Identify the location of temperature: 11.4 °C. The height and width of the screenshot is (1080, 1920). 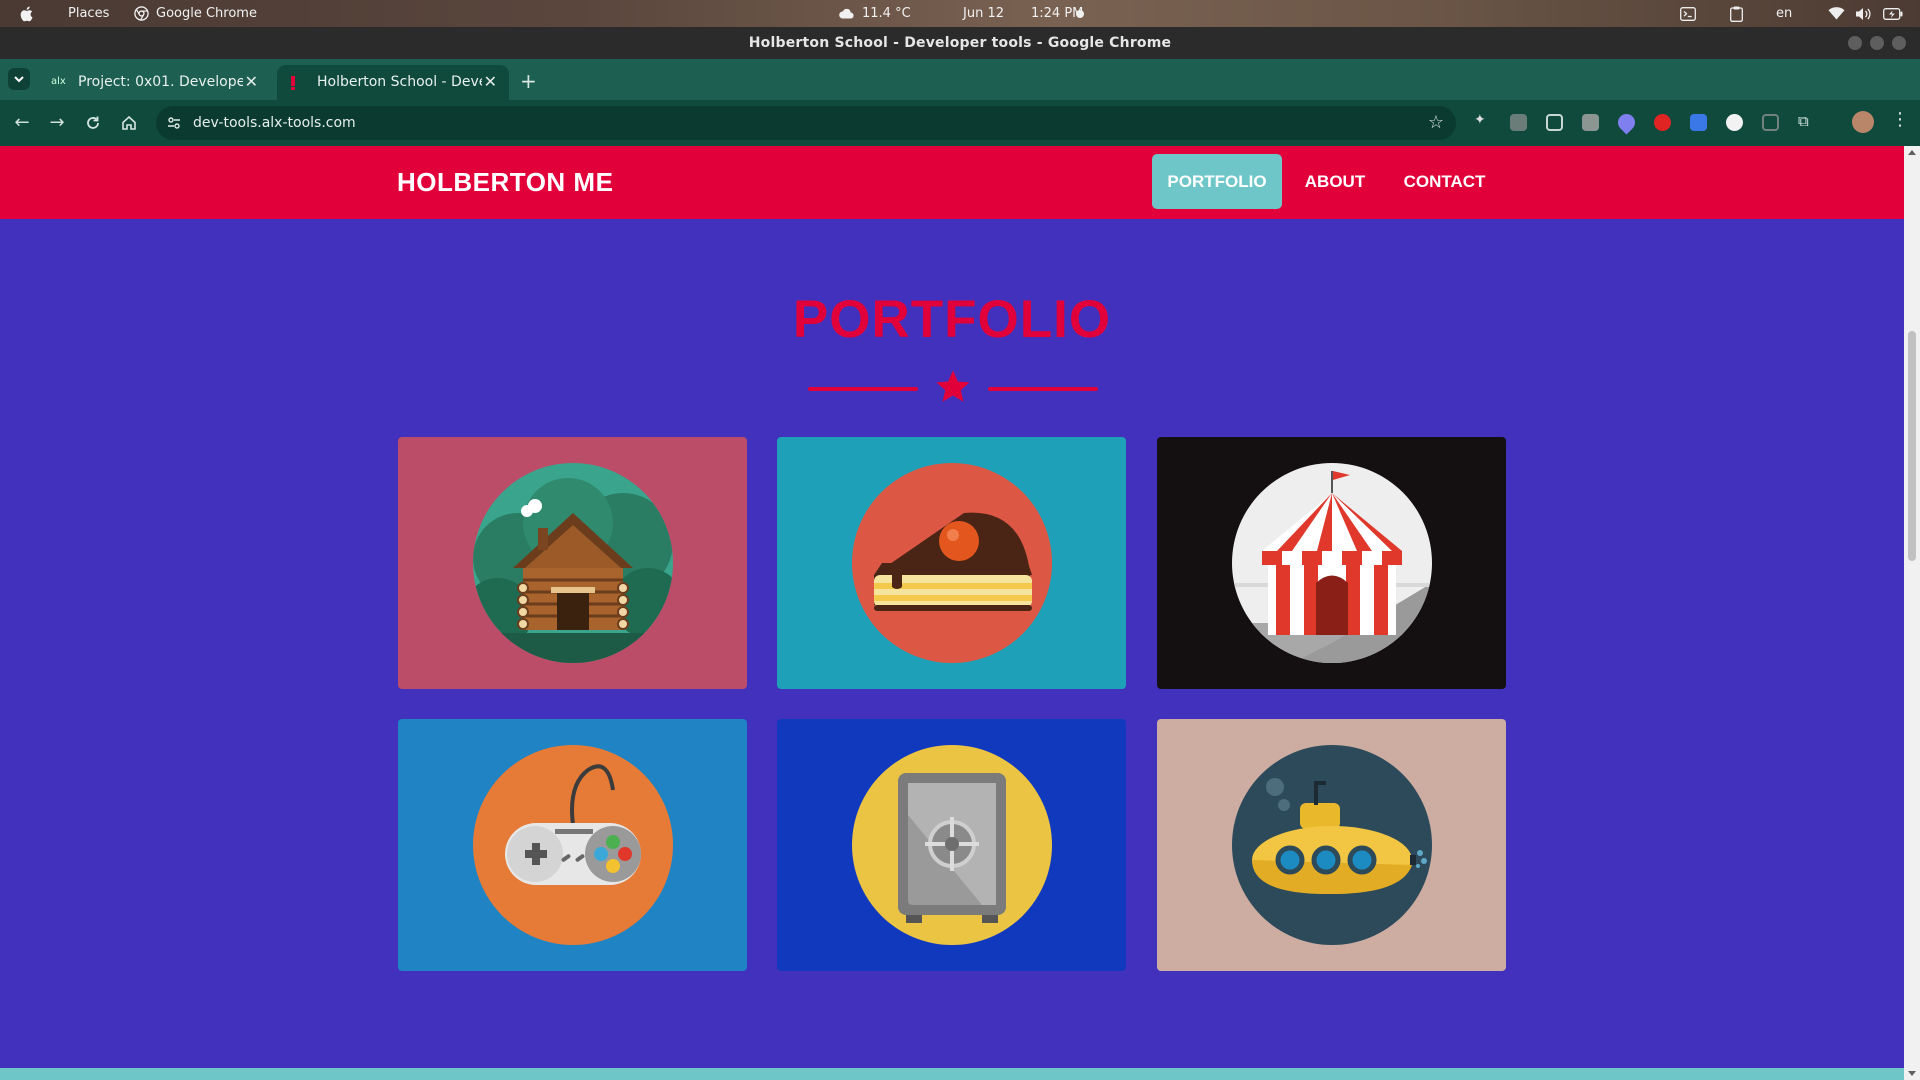
(886, 13).